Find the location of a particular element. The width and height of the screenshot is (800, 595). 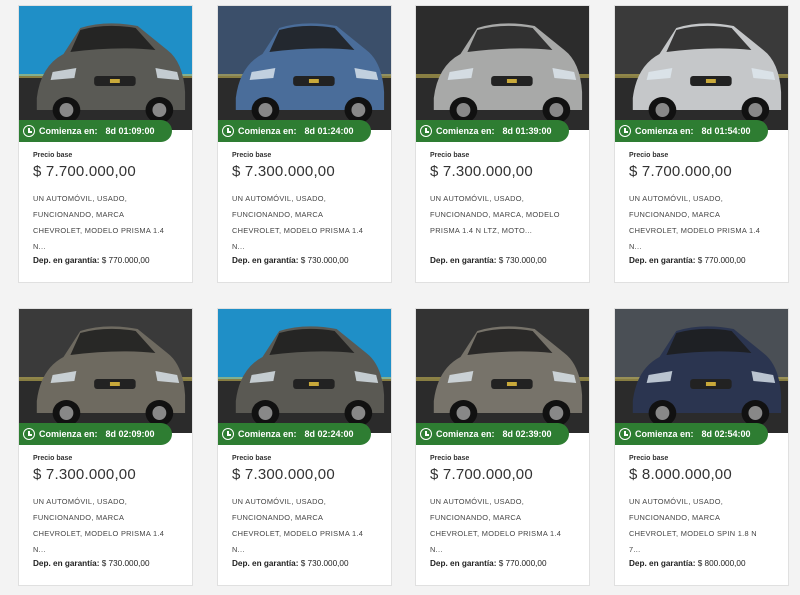

deposit-value: $ 800.000,00 is located at coordinates (721, 563).